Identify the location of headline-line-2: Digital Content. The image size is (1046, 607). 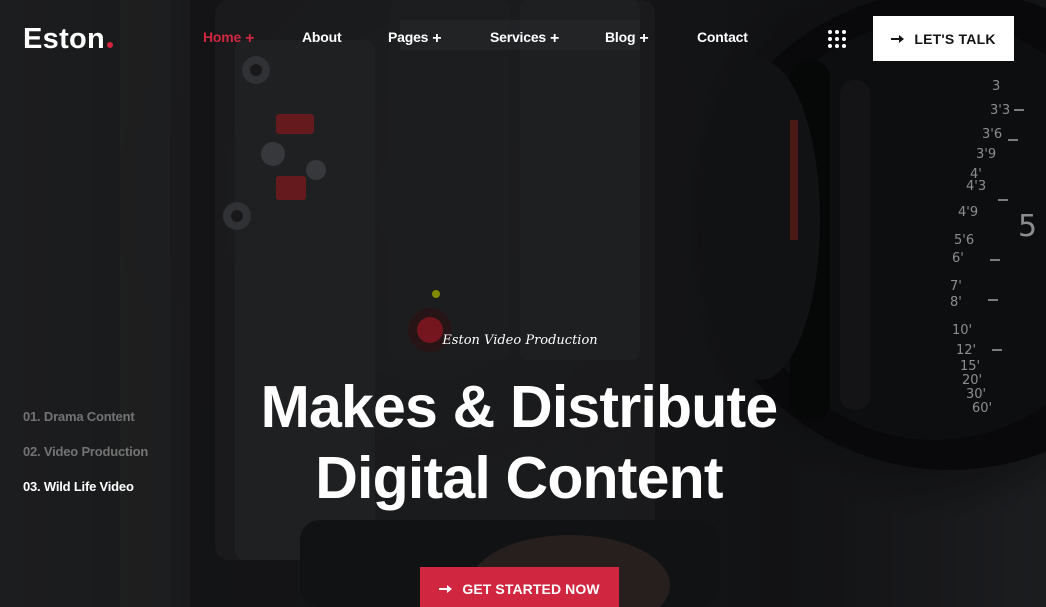
(519, 478).